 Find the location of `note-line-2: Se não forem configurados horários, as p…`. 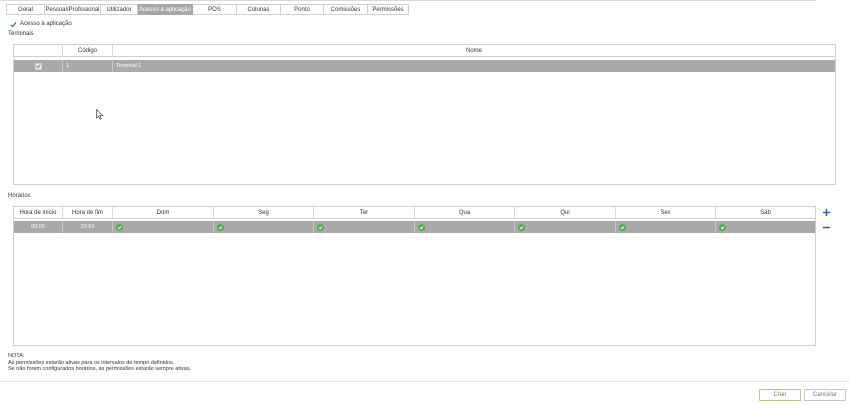

note-line-2: Se não forem configurados horários, as p… is located at coordinates (100, 369).